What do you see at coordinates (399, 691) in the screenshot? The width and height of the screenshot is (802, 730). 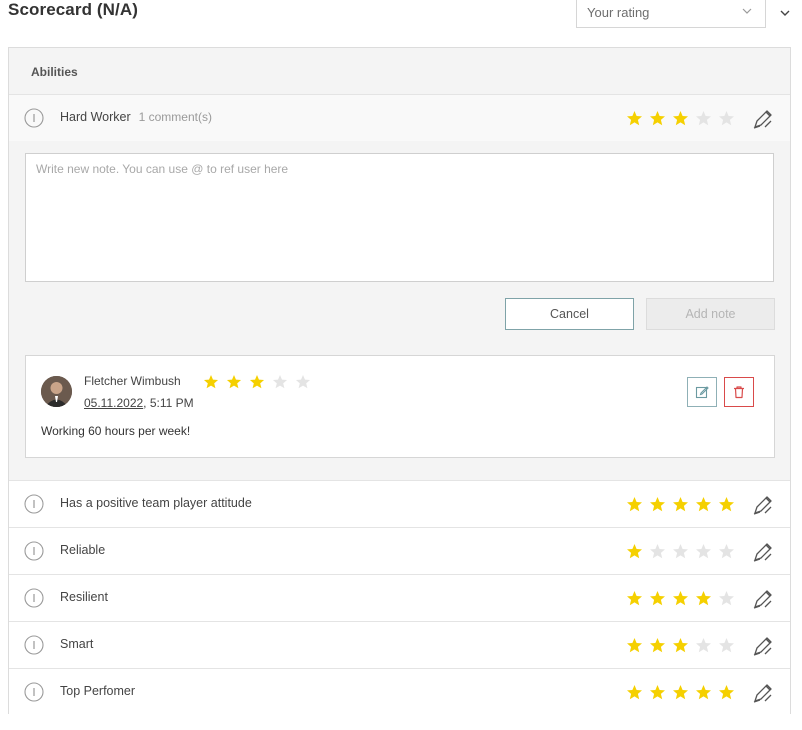 I see `ability-row: Top Perfomer` at bounding box center [399, 691].